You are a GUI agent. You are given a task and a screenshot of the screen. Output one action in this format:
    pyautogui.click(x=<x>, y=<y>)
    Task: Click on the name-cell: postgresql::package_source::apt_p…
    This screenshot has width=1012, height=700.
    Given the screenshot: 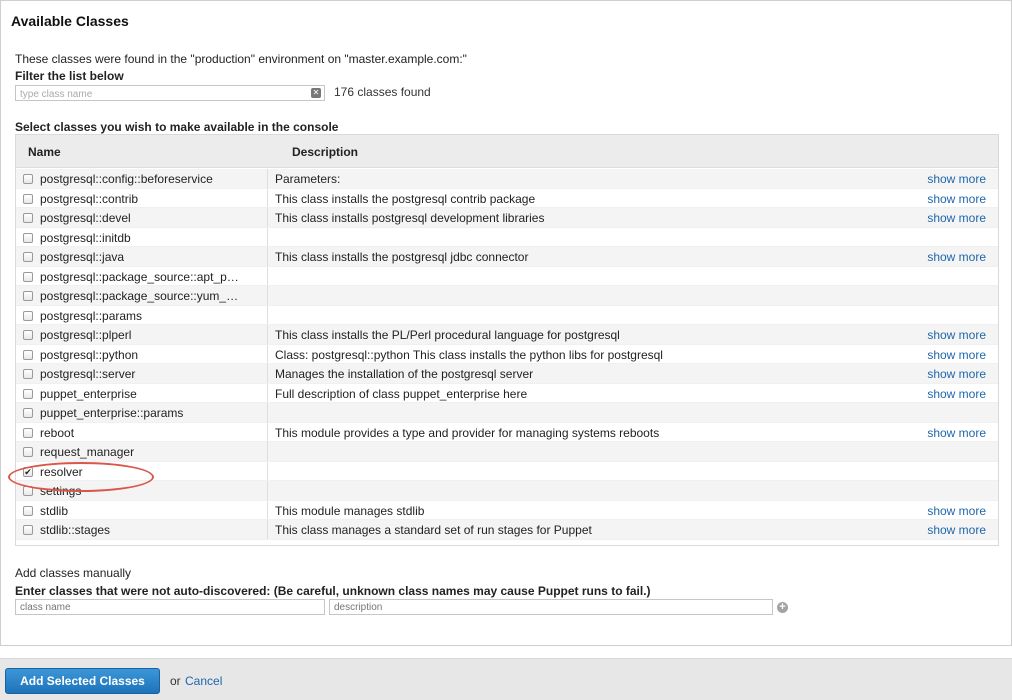 What is the action you would take?
    pyautogui.click(x=142, y=275)
    